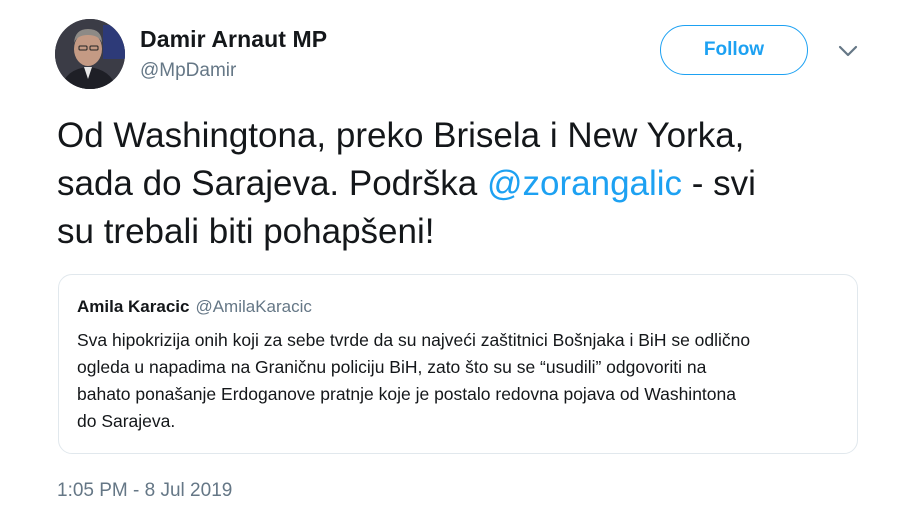 Image resolution: width=906 pixels, height=528 pixels. I want to click on author-display-name: Damir Arnaut MP, so click(233, 39).